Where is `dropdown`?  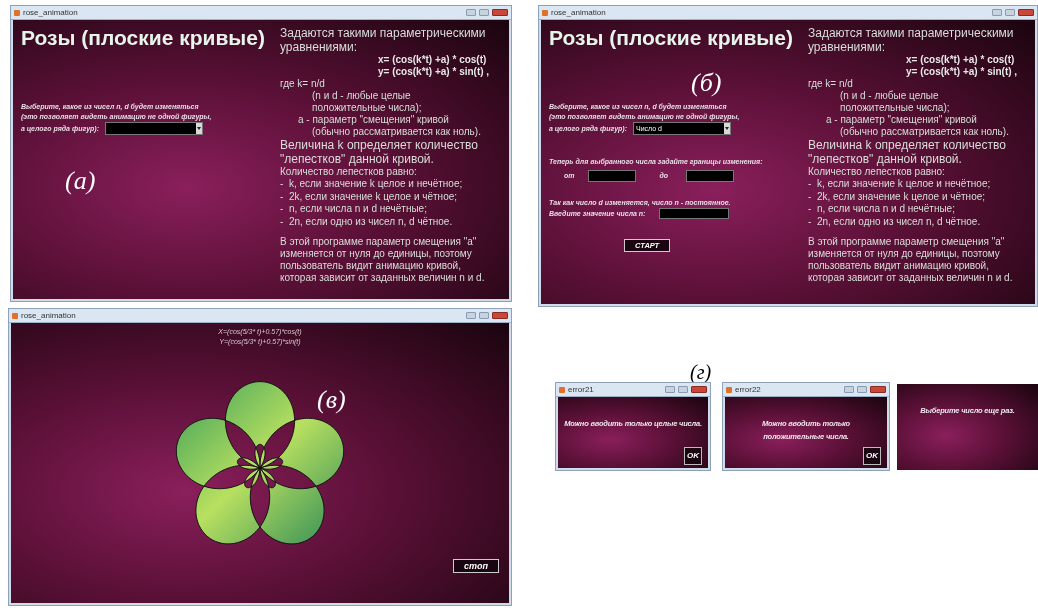
dropdown is located at coordinates (154, 128).